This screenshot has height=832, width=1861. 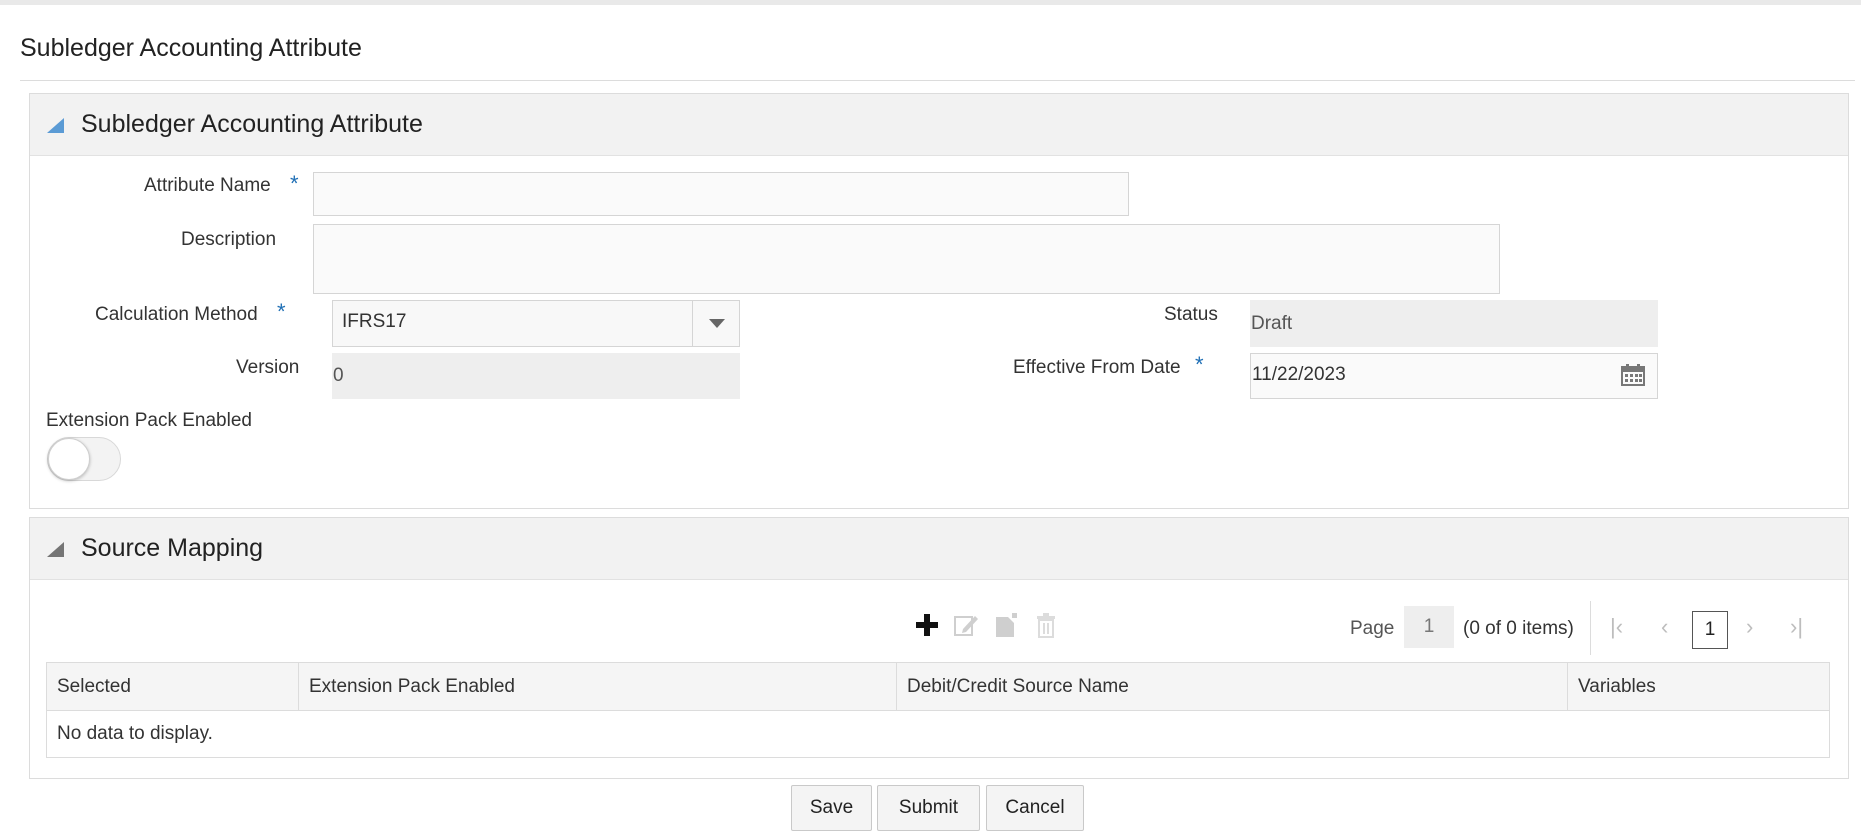 I want to click on version-value: 0, so click(x=536, y=376).